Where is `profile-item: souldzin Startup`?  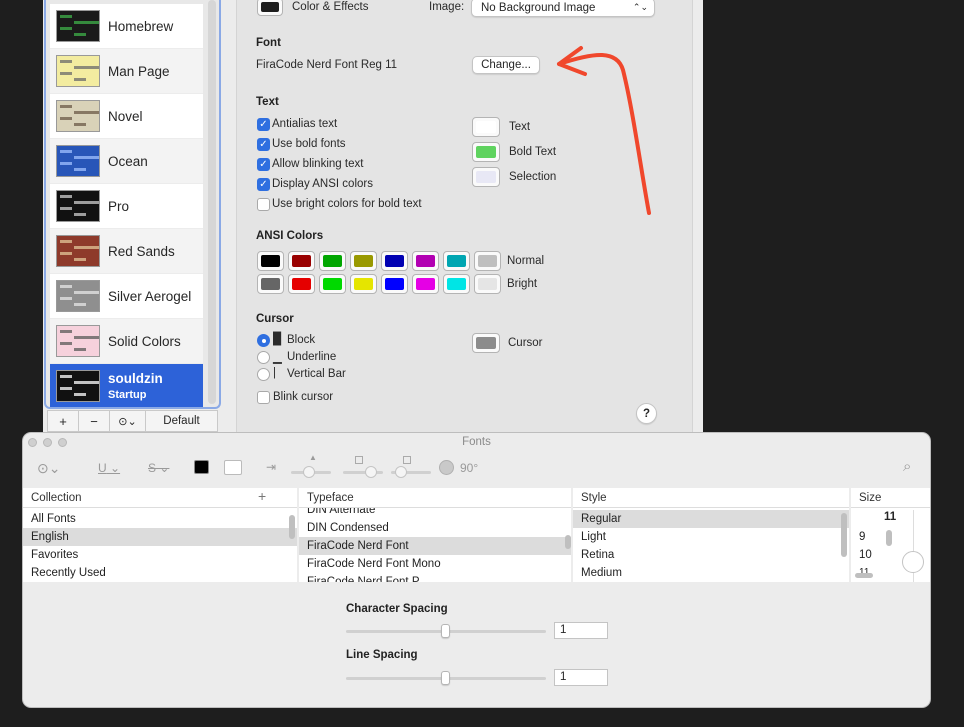 profile-item: souldzin Startup is located at coordinates (126, 385).